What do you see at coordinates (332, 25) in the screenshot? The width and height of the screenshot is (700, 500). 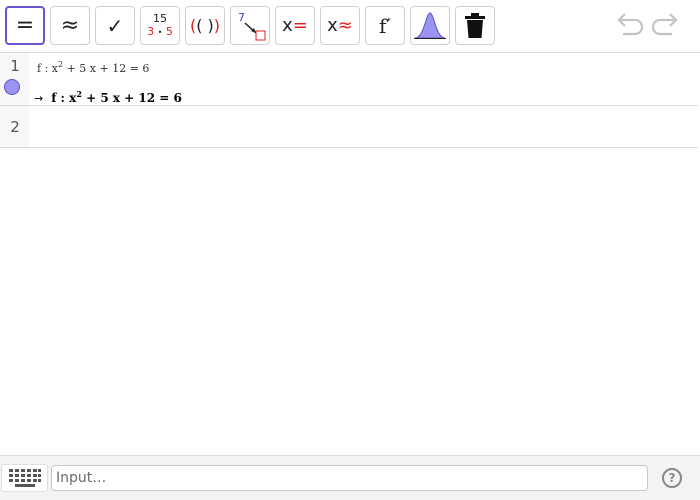 I see `nsolve-var: x` at bounding box center [332, 25].